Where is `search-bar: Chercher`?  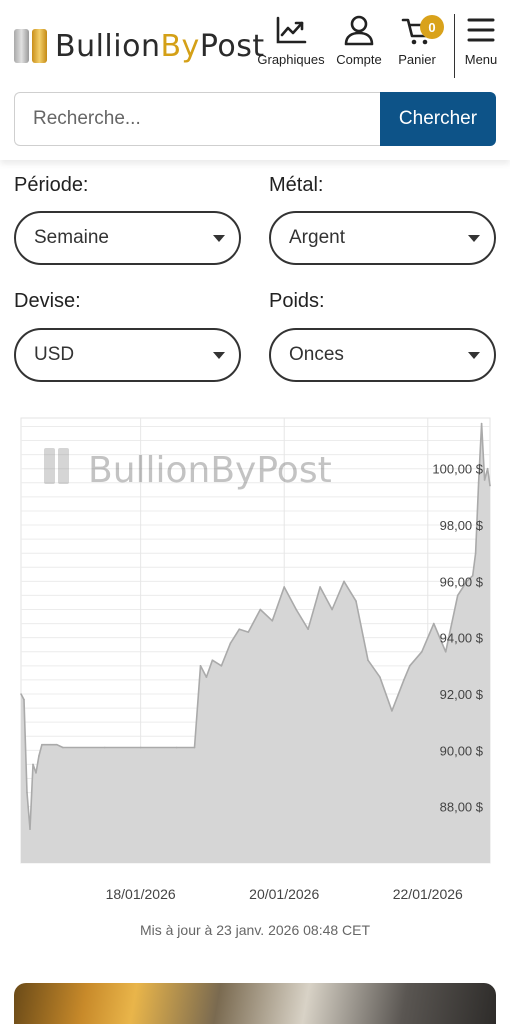 search-bar: Chercher is located at coordinates (255, 119).